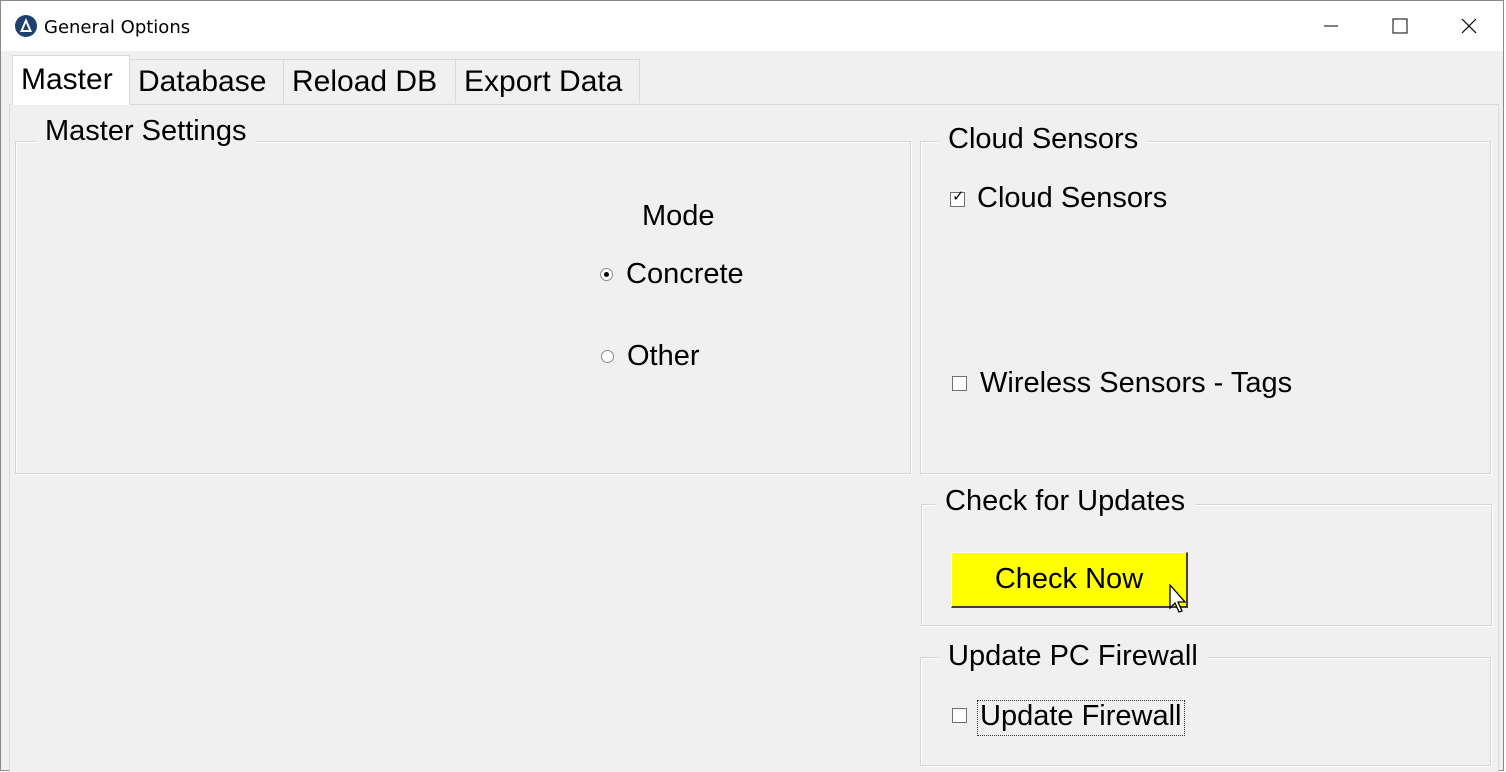 The image size is (1506, 772). Describe the element at coordinates (752, 78) in the screenshot. I see `tab-strip: Master Database Reload DB Export Data` at that location.